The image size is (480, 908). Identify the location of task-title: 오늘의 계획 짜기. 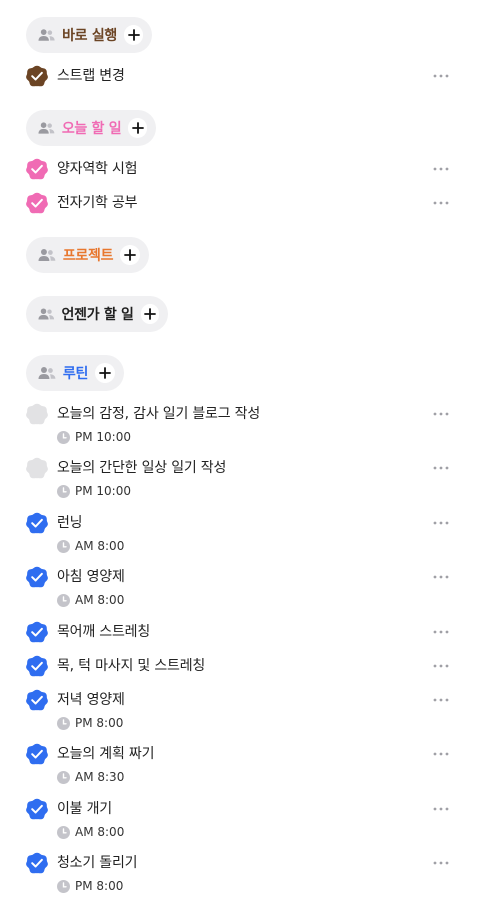
(106, 754).